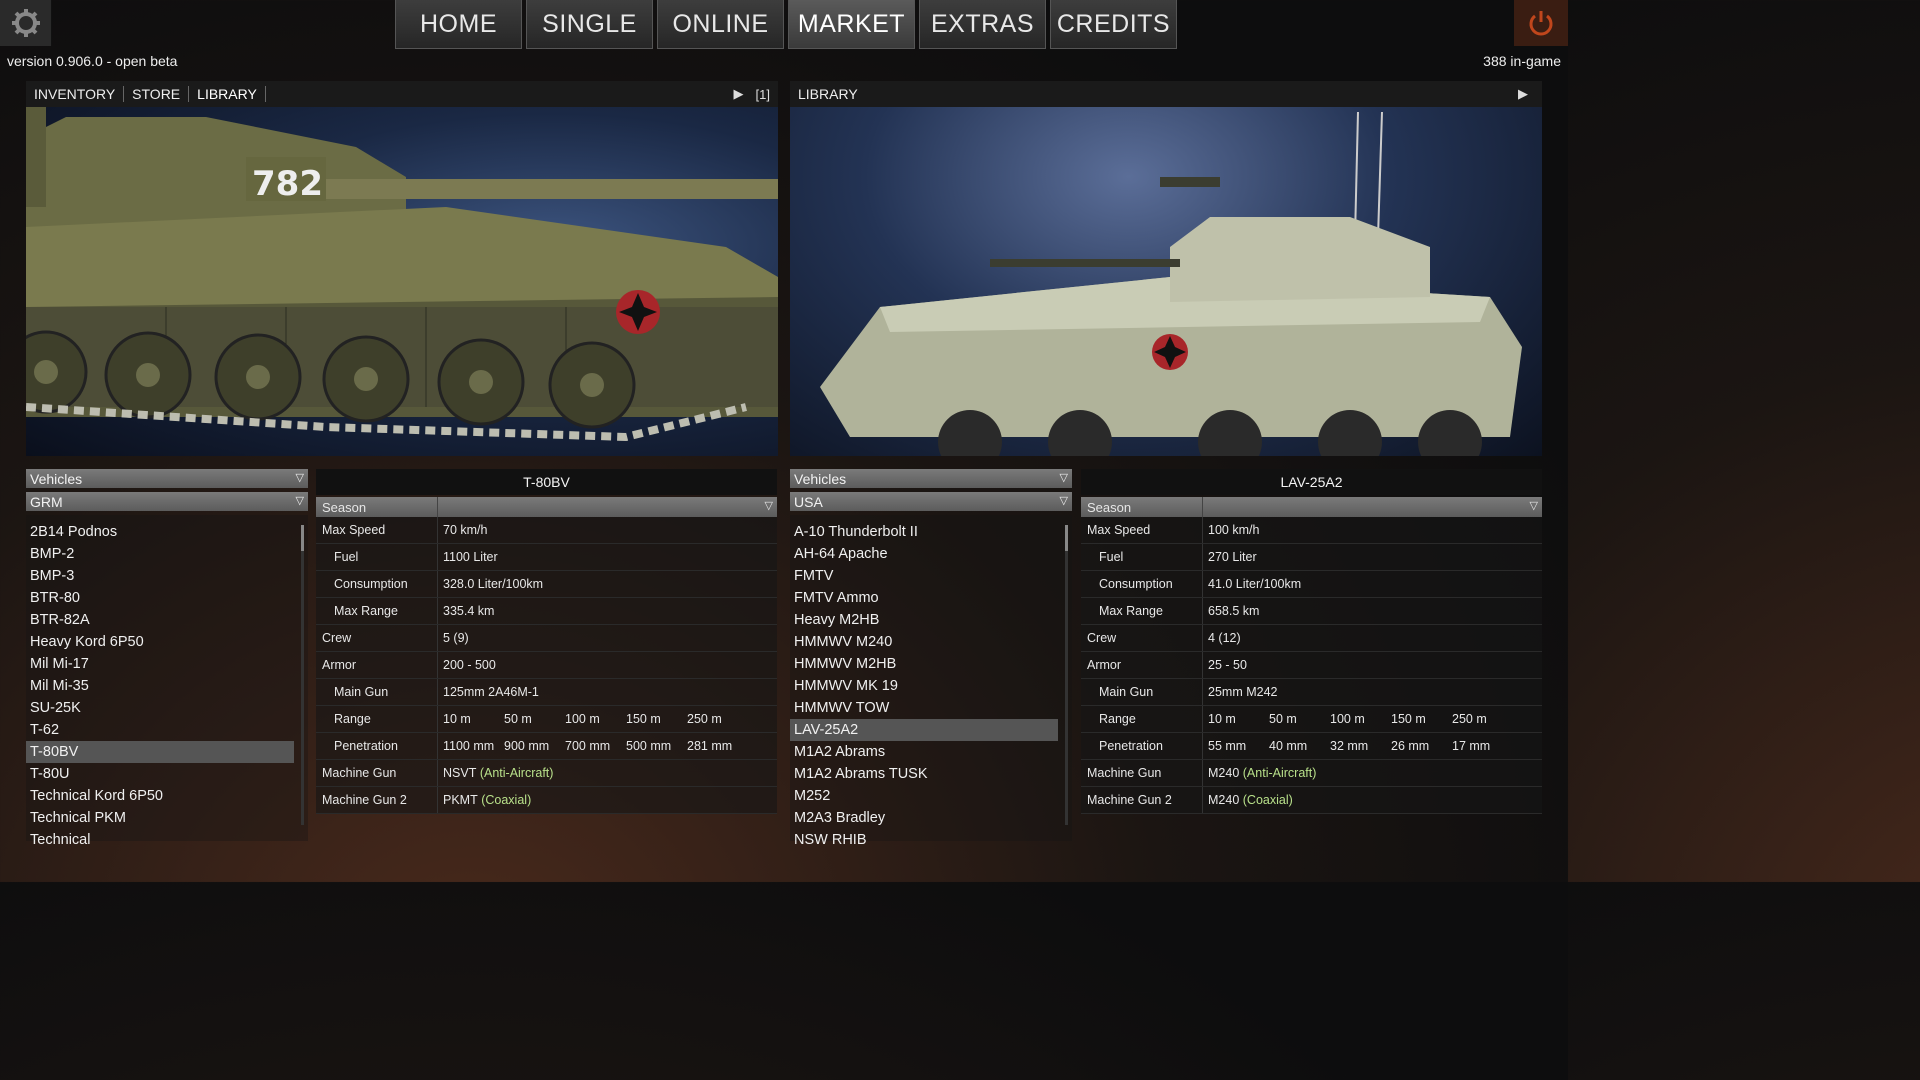 This screenshot has height=1080, width=1920. Describe the element at coordinates (607, 719) in the screenshot. I see `range-values: 10 m 50 m 100 m 150 m 250 m` at that location.